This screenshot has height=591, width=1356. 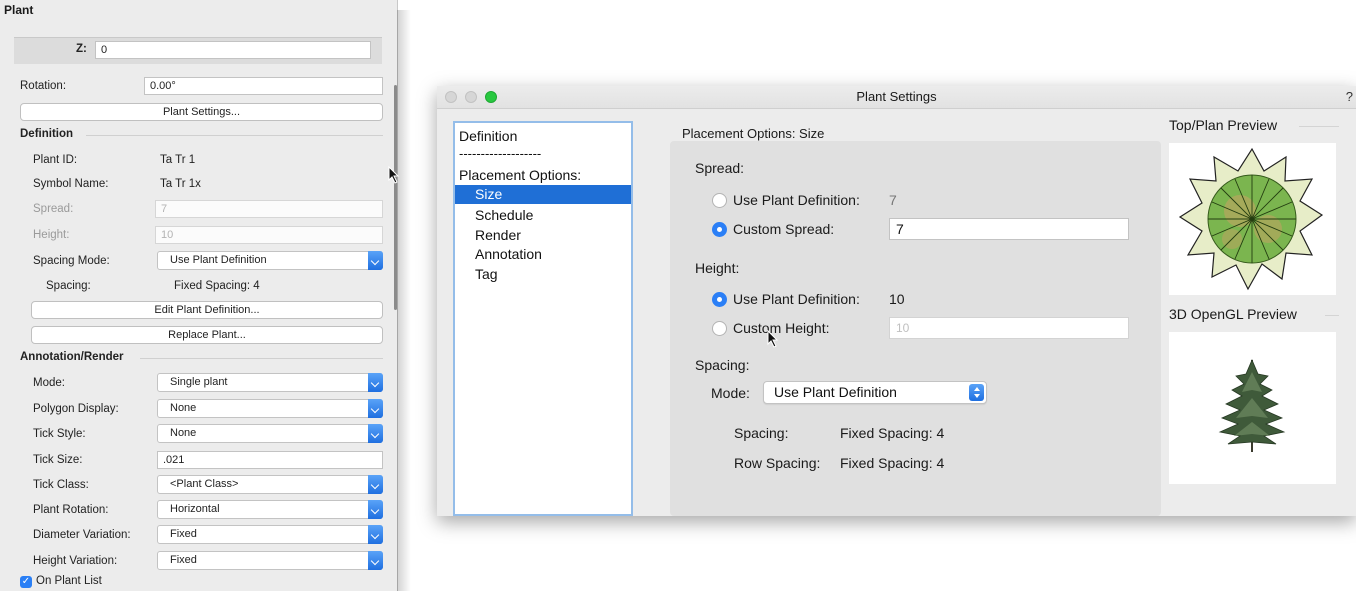 I want to click on title-bar: Plant Settings ?, so click(x=896, y=97).